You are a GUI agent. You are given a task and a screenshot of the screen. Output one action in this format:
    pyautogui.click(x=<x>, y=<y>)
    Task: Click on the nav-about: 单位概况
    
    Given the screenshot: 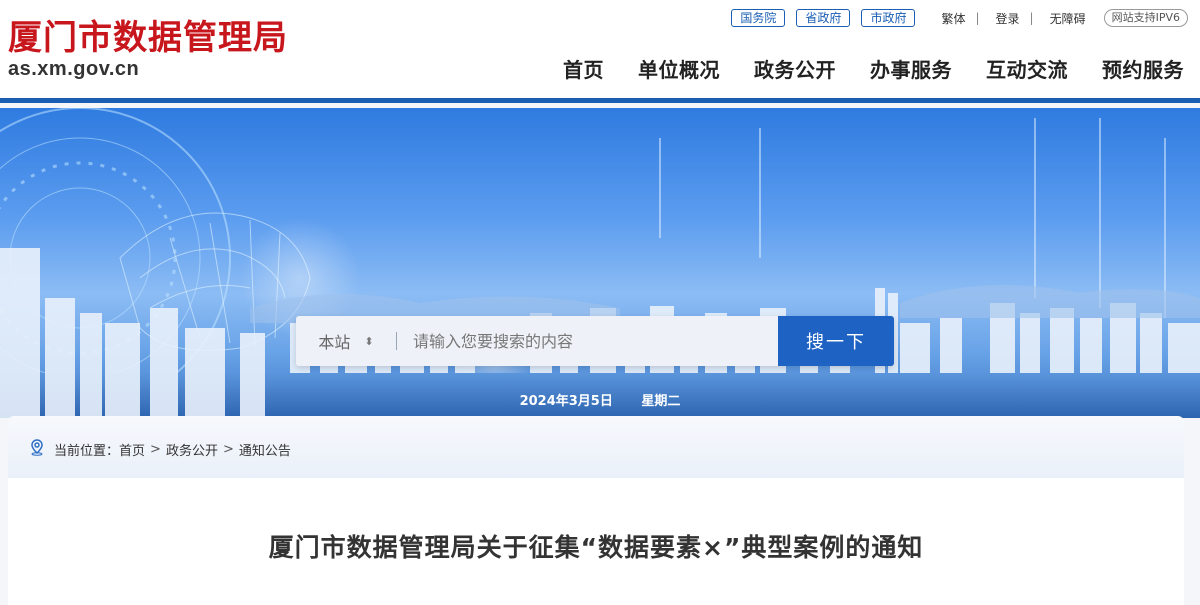 What is the action you would take?
    pyautogui.click(x=679, y=68)
    